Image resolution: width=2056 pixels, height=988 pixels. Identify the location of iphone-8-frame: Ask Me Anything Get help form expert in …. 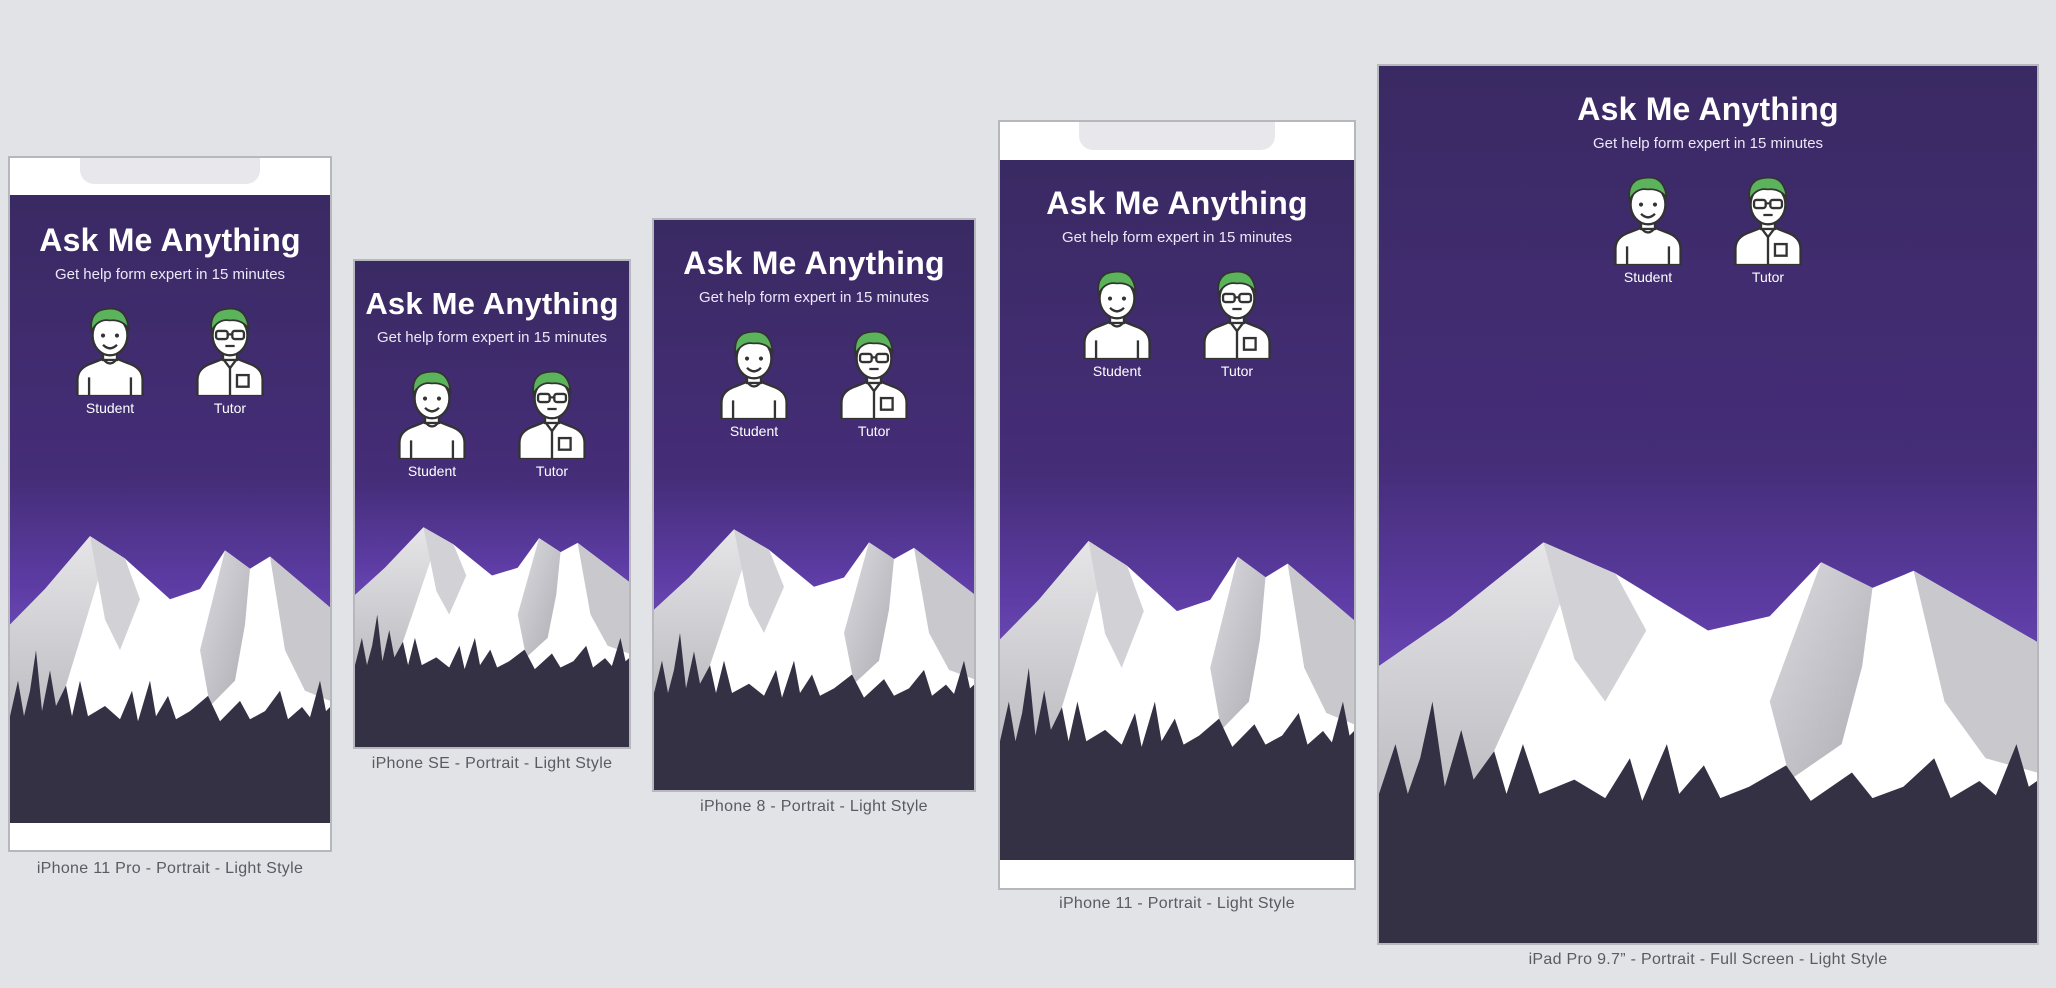
(814, 505).